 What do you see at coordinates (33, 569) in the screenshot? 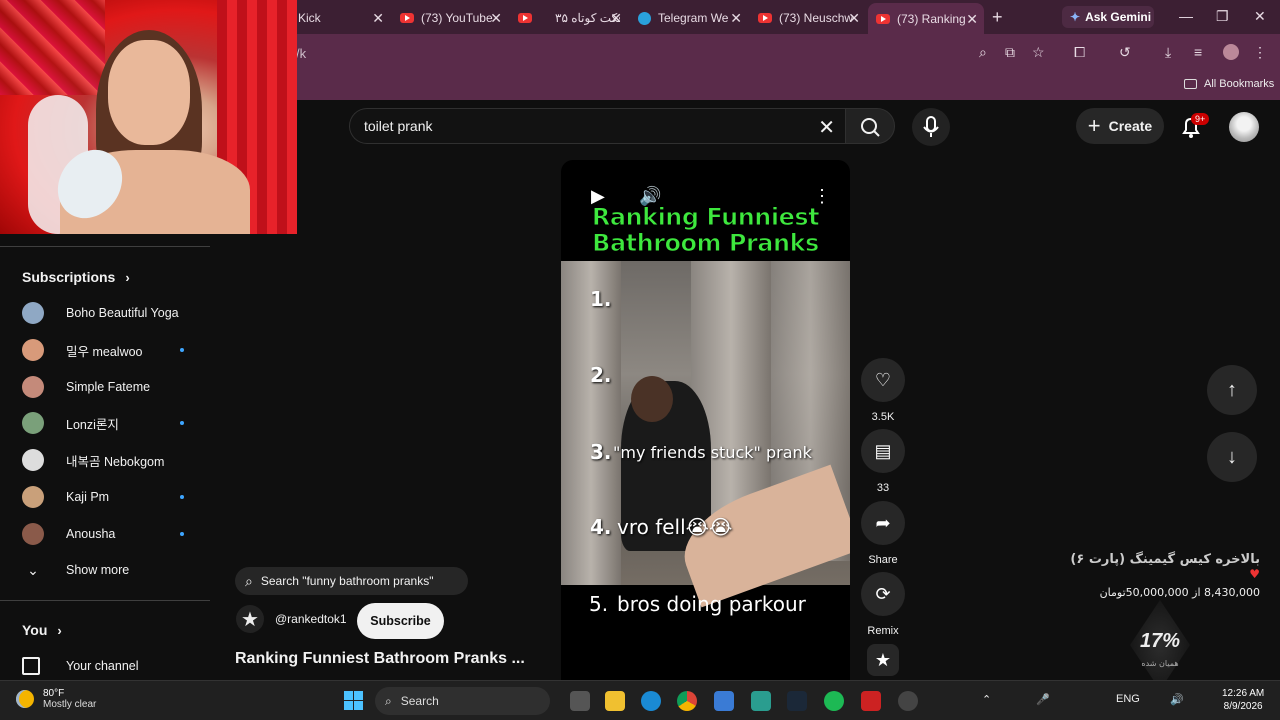
I see `chevron-down-icon: ⌄` at bounding box center [33, 569].